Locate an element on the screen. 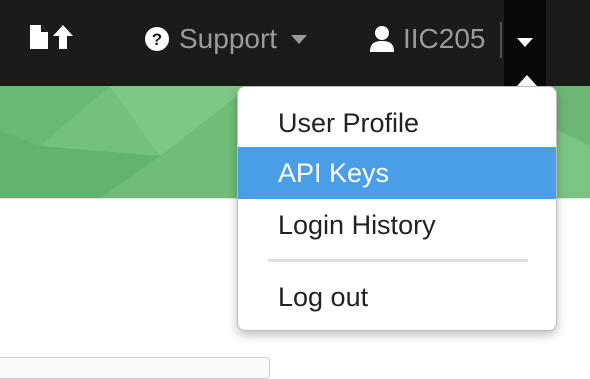 Image resolution: width=590 pixels, height=379 pixels. question-circle-icon: ? is located at coordinates (157, 39).